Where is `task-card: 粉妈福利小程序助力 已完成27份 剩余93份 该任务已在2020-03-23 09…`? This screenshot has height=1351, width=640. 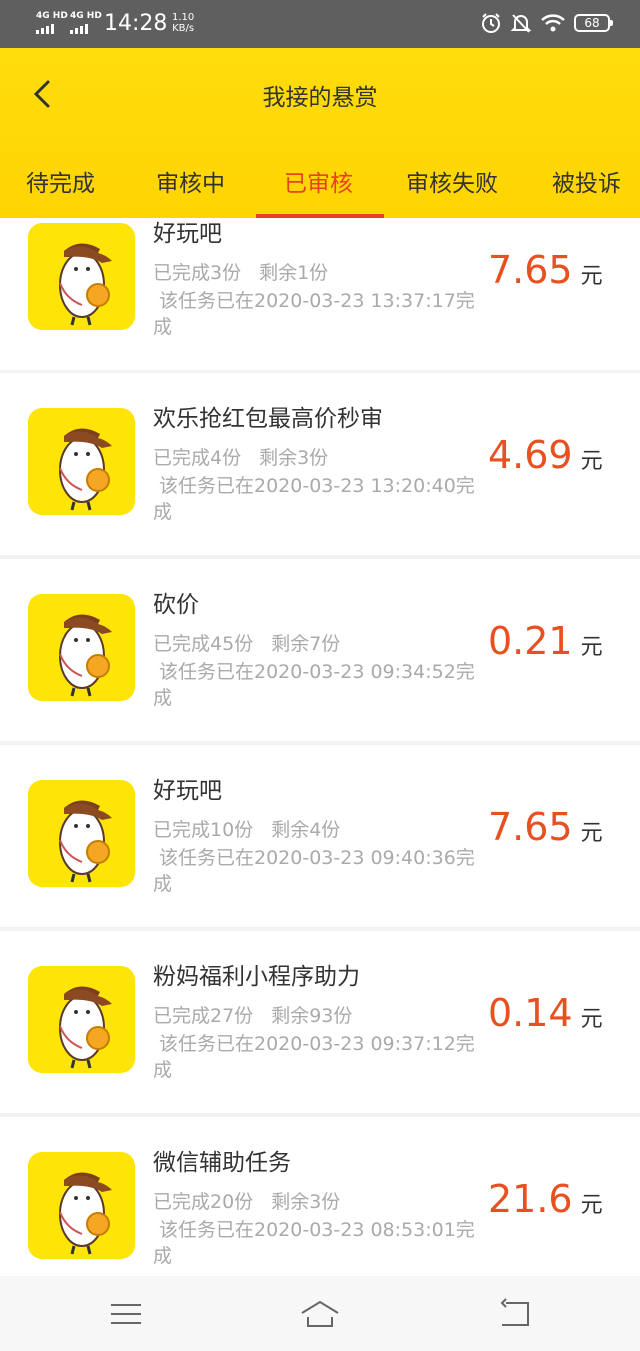
task-card: 粉妈福利小程序助力 已完成27份 剩余93份 该任务已在2020-03-23 09… is located at coordinates (320, 1022).